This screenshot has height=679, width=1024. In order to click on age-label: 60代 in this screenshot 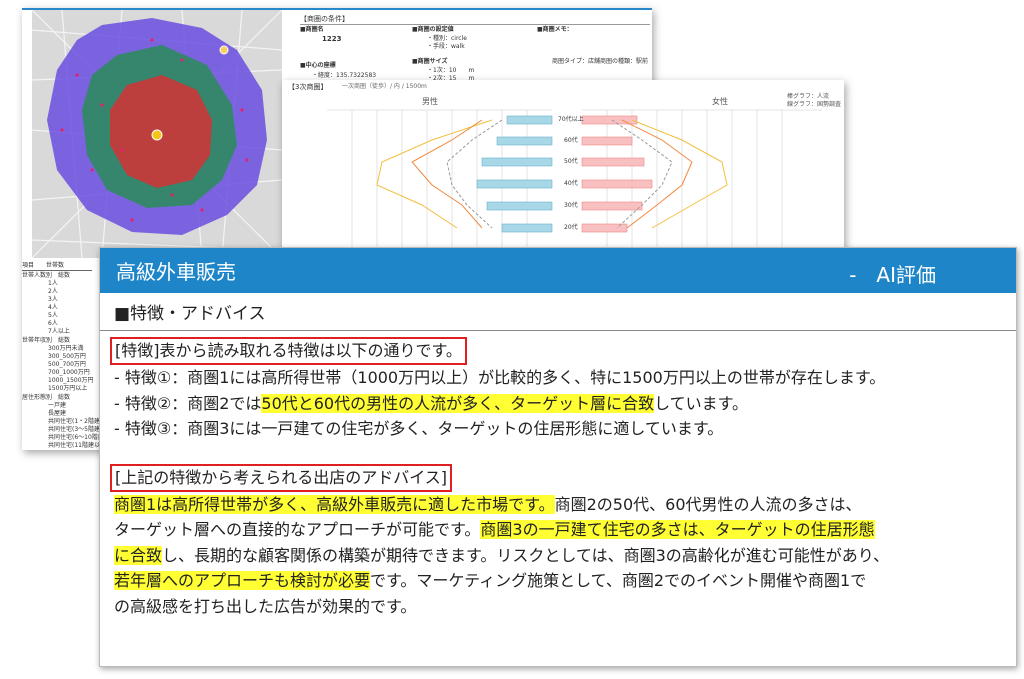, I will do `click(571, 140)`.